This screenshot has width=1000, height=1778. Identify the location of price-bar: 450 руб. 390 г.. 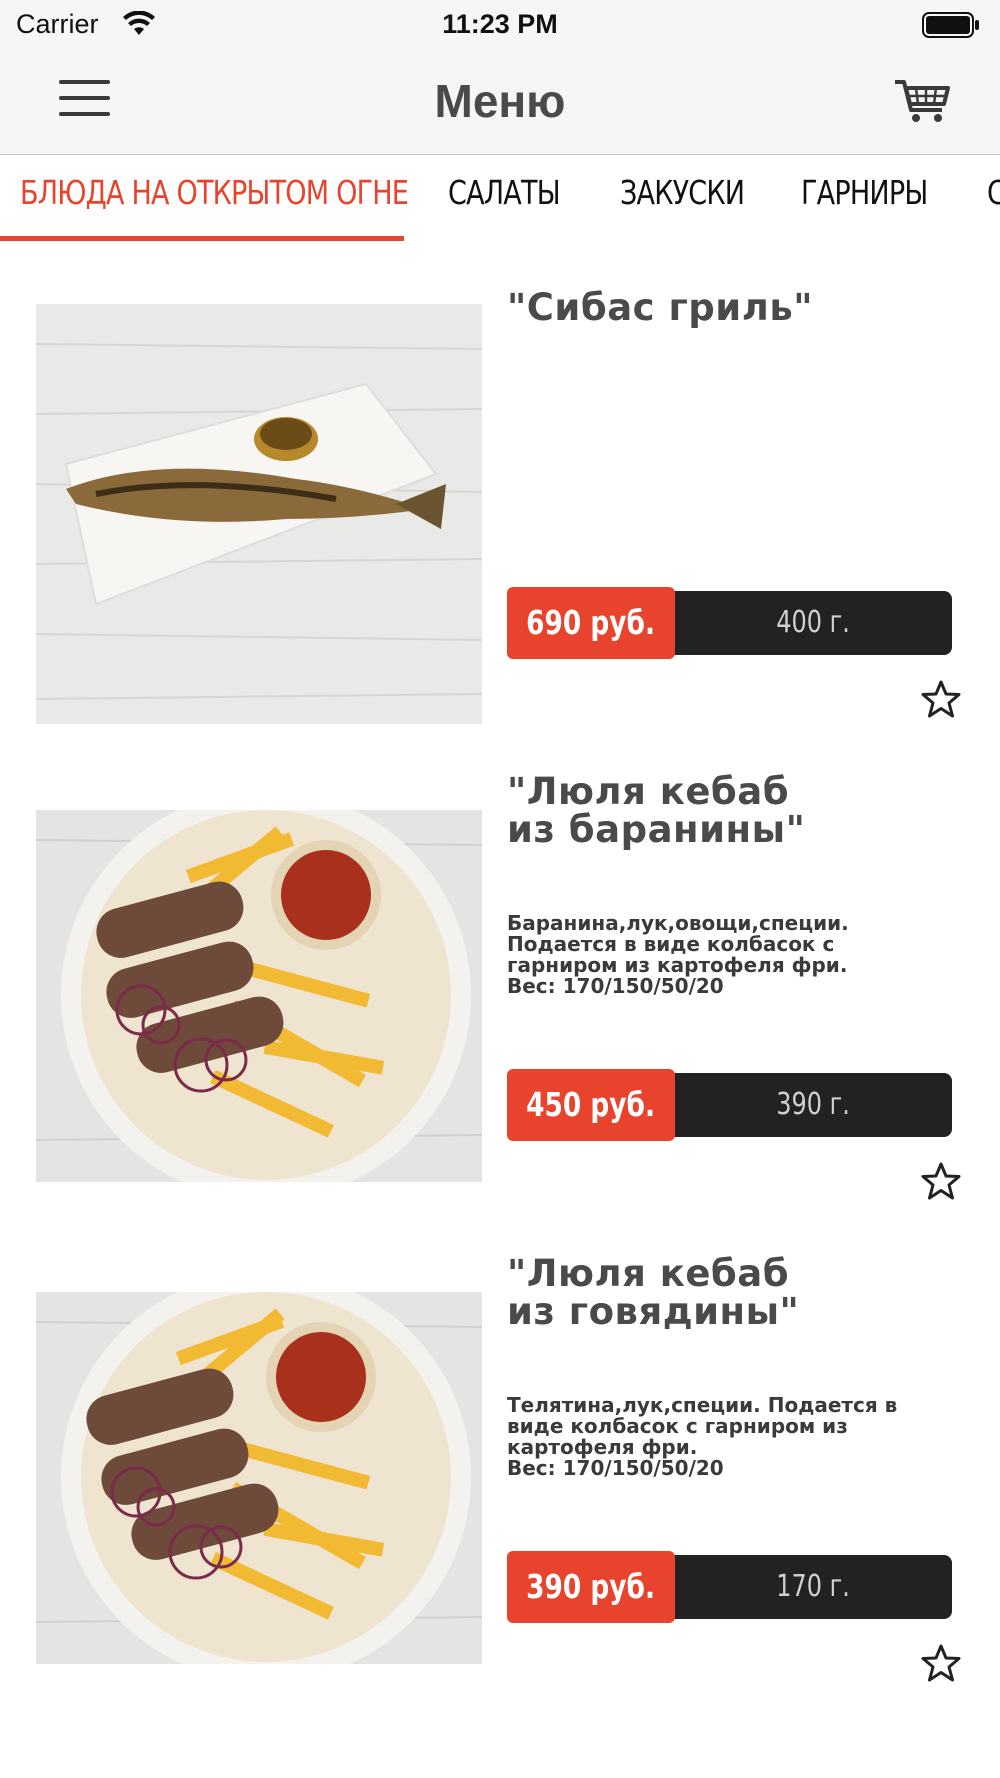
(729, 1105).